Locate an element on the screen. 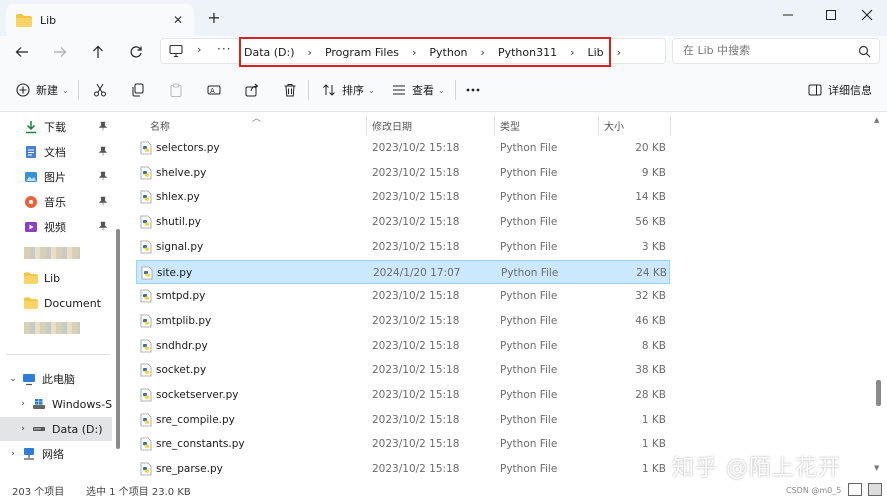 Image resolution: width=887 pixels, height=500 pixels. refresh-button is located at coordinates (136, 52).